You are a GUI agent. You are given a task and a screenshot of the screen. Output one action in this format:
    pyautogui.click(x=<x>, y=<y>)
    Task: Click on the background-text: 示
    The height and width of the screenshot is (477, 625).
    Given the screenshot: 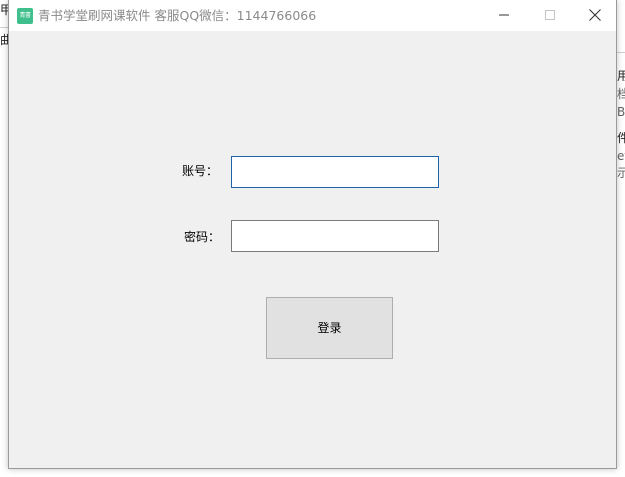 What is the action you would take?
    pyautogui.click(x=621, y=173)
    